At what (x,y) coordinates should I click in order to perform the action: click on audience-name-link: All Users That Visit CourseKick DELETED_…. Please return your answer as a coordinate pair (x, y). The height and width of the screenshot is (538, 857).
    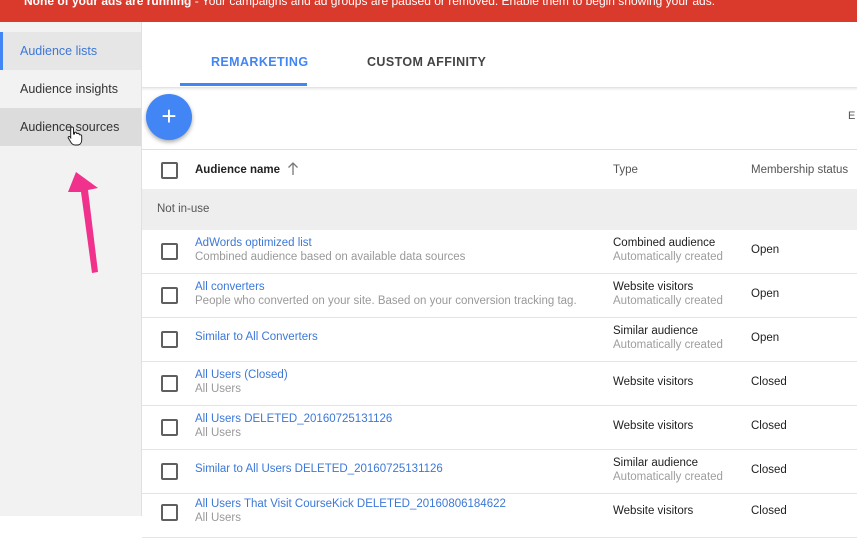
    Looking at the image, I should click on (350, 504).